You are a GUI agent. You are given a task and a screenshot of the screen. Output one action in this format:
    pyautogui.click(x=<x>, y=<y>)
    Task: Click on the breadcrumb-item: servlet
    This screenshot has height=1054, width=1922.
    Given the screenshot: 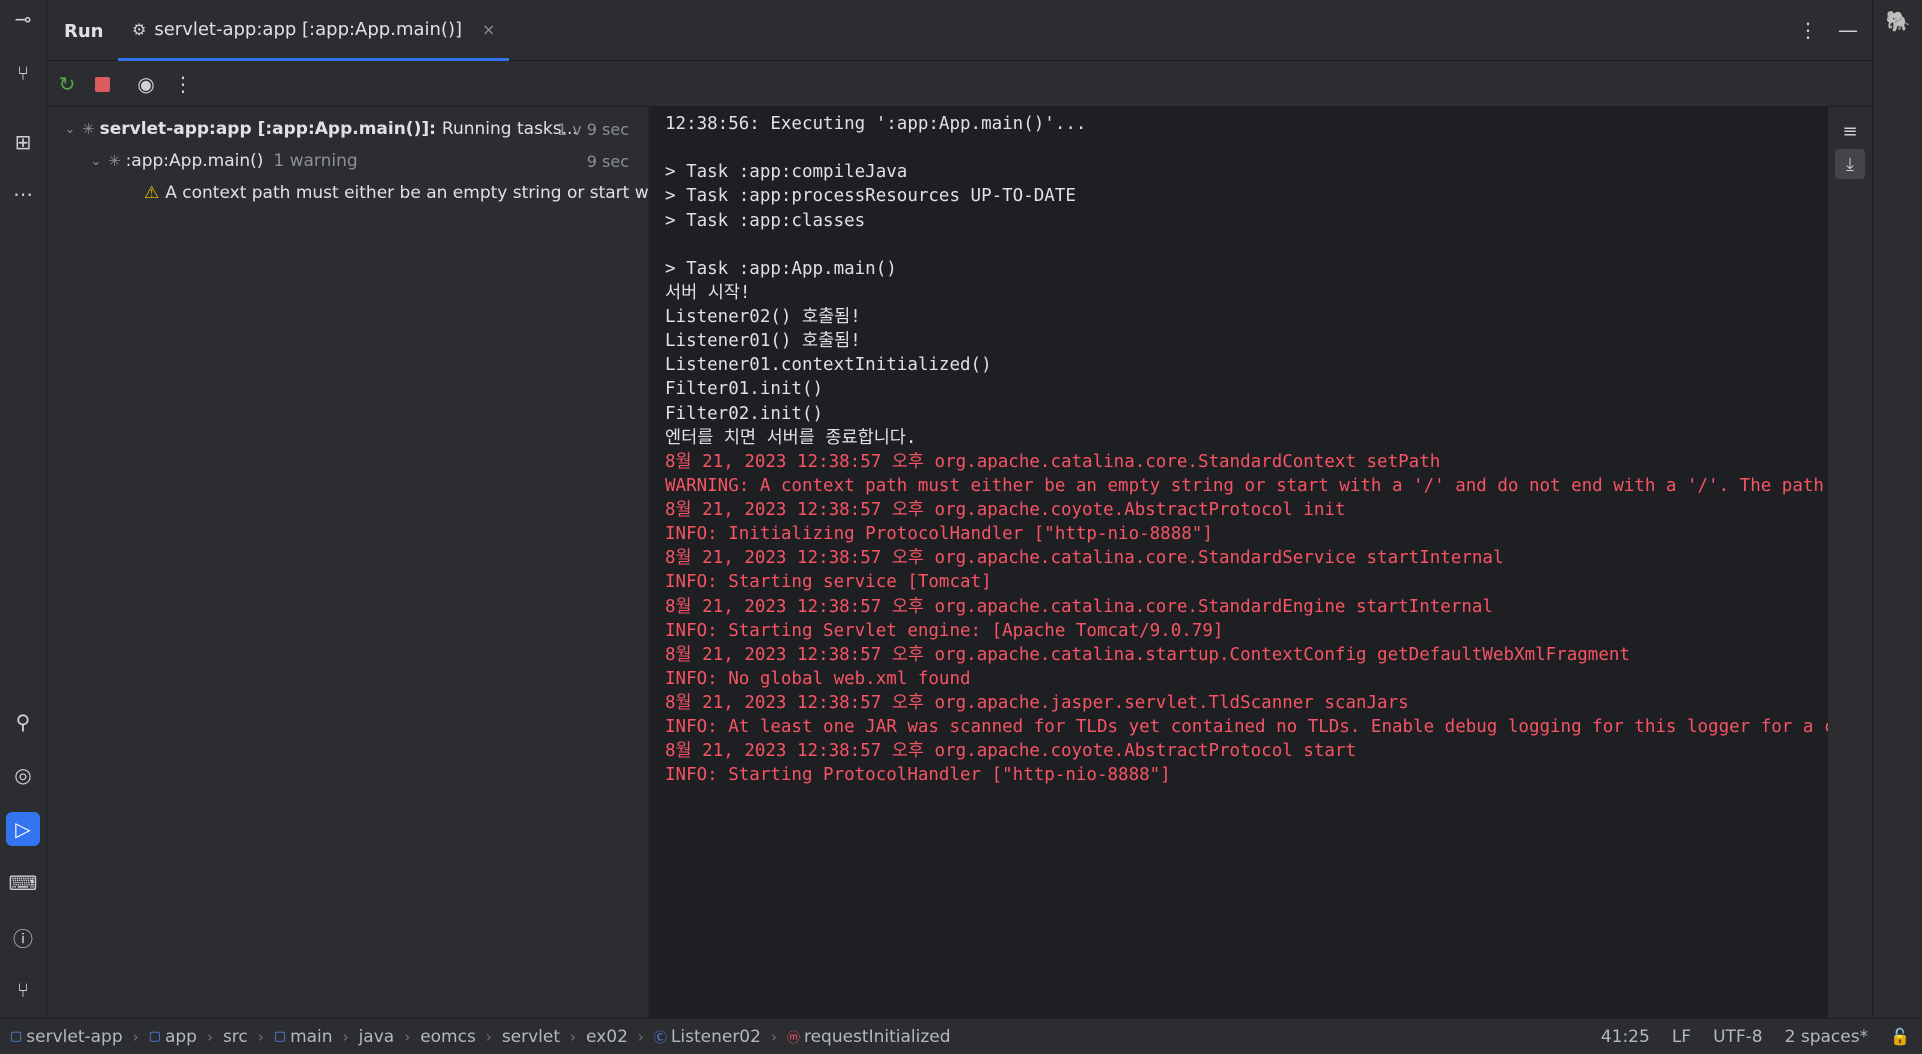 What is the action you would take?
    pyautogui.click(x=531, y=1037)
    